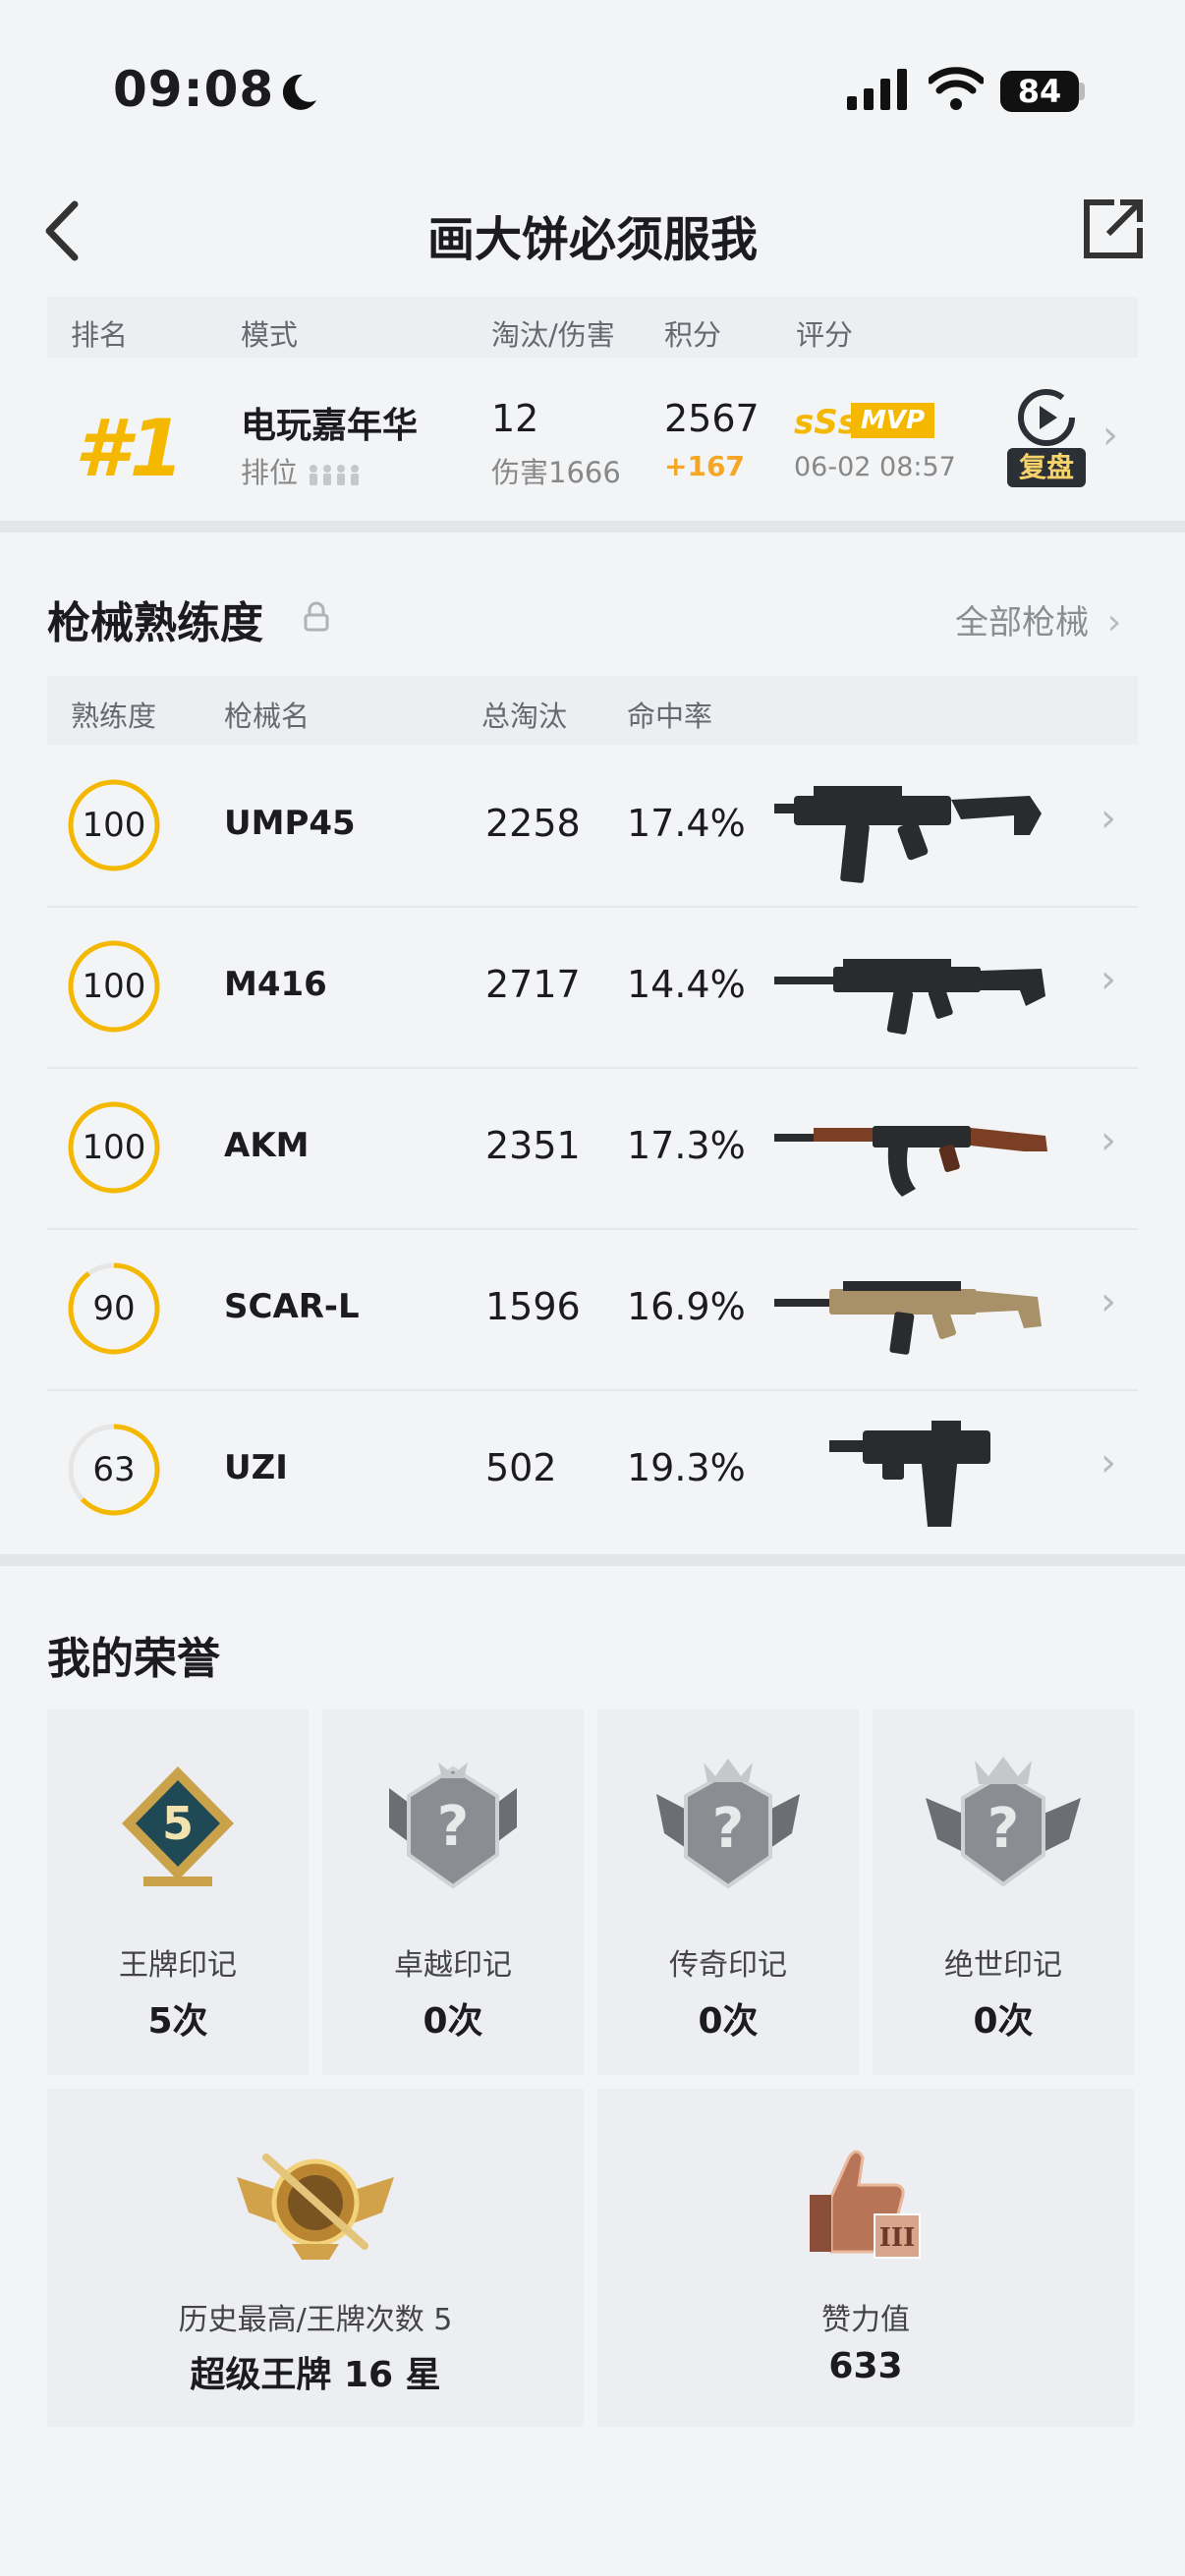  Describe the element at coordinates (316, 2375) in the screenshot. I see `best-rank-value: 超级王牌 16 星` at that location.